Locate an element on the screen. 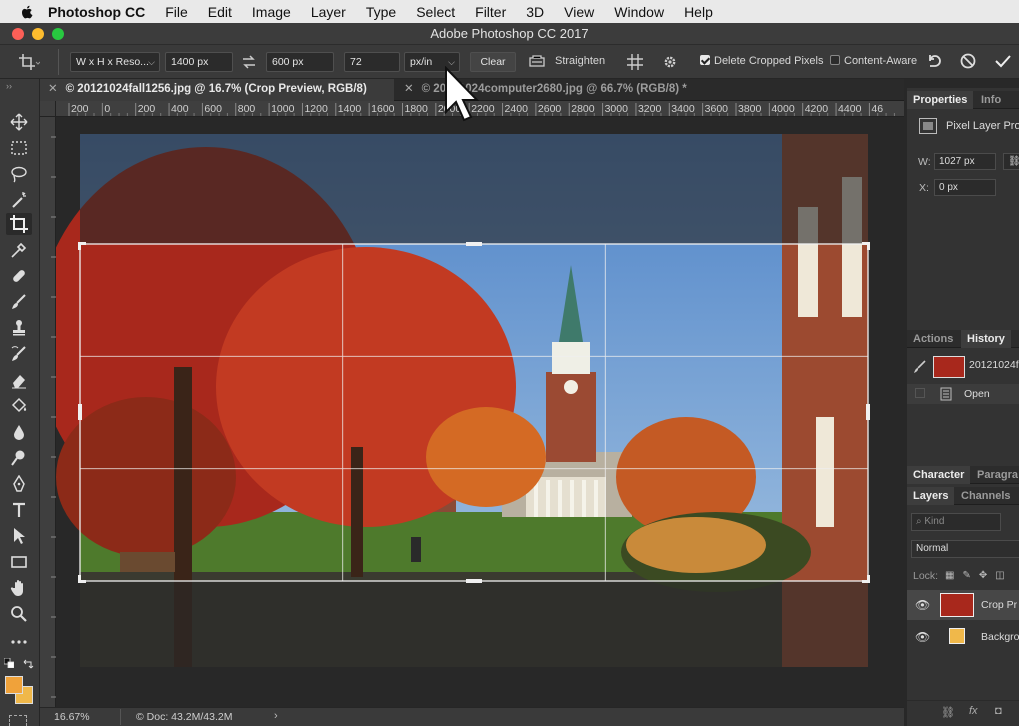 The width and height of the screenshot is (1019, 726). document-size: © Doc: 43.2M/43.2M is located at coordinates (184, 717).